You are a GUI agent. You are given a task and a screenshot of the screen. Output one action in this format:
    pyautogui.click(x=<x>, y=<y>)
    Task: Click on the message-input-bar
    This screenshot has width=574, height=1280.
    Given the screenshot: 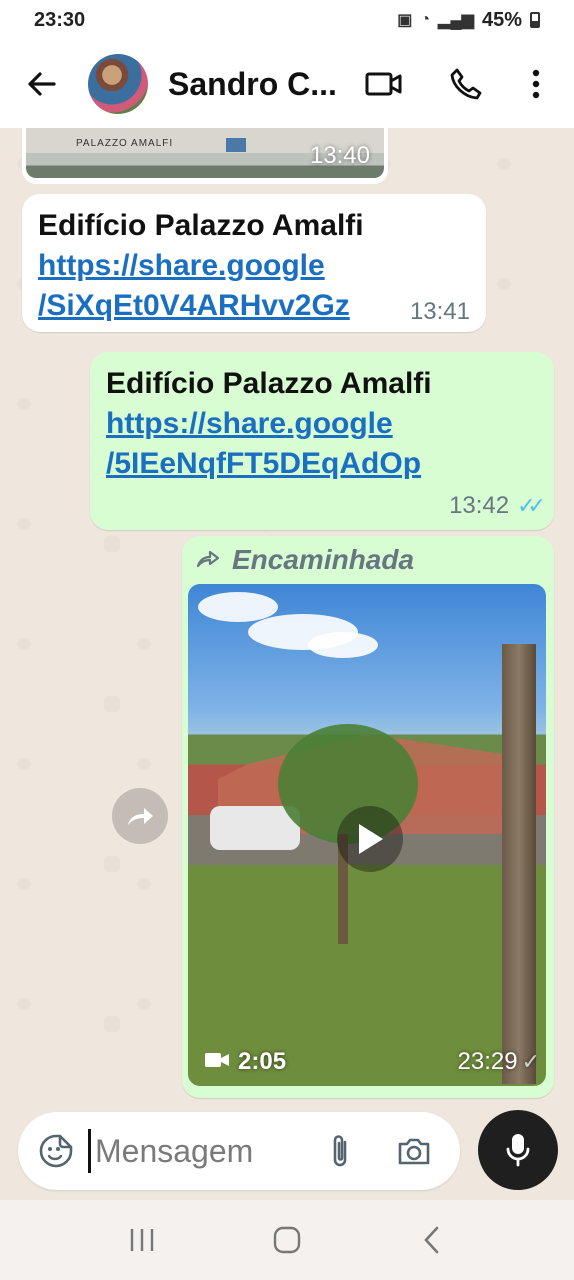 What is the action you would take?
    pyautogui.click(x=239, y=1151)
    